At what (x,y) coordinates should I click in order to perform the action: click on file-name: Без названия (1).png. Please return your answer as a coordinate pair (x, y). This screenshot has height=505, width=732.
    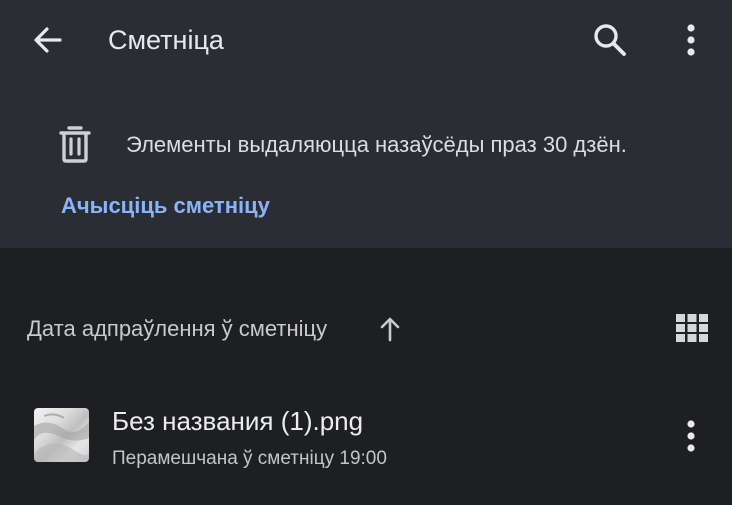
    Looking at the image, I should click on (238, 421).